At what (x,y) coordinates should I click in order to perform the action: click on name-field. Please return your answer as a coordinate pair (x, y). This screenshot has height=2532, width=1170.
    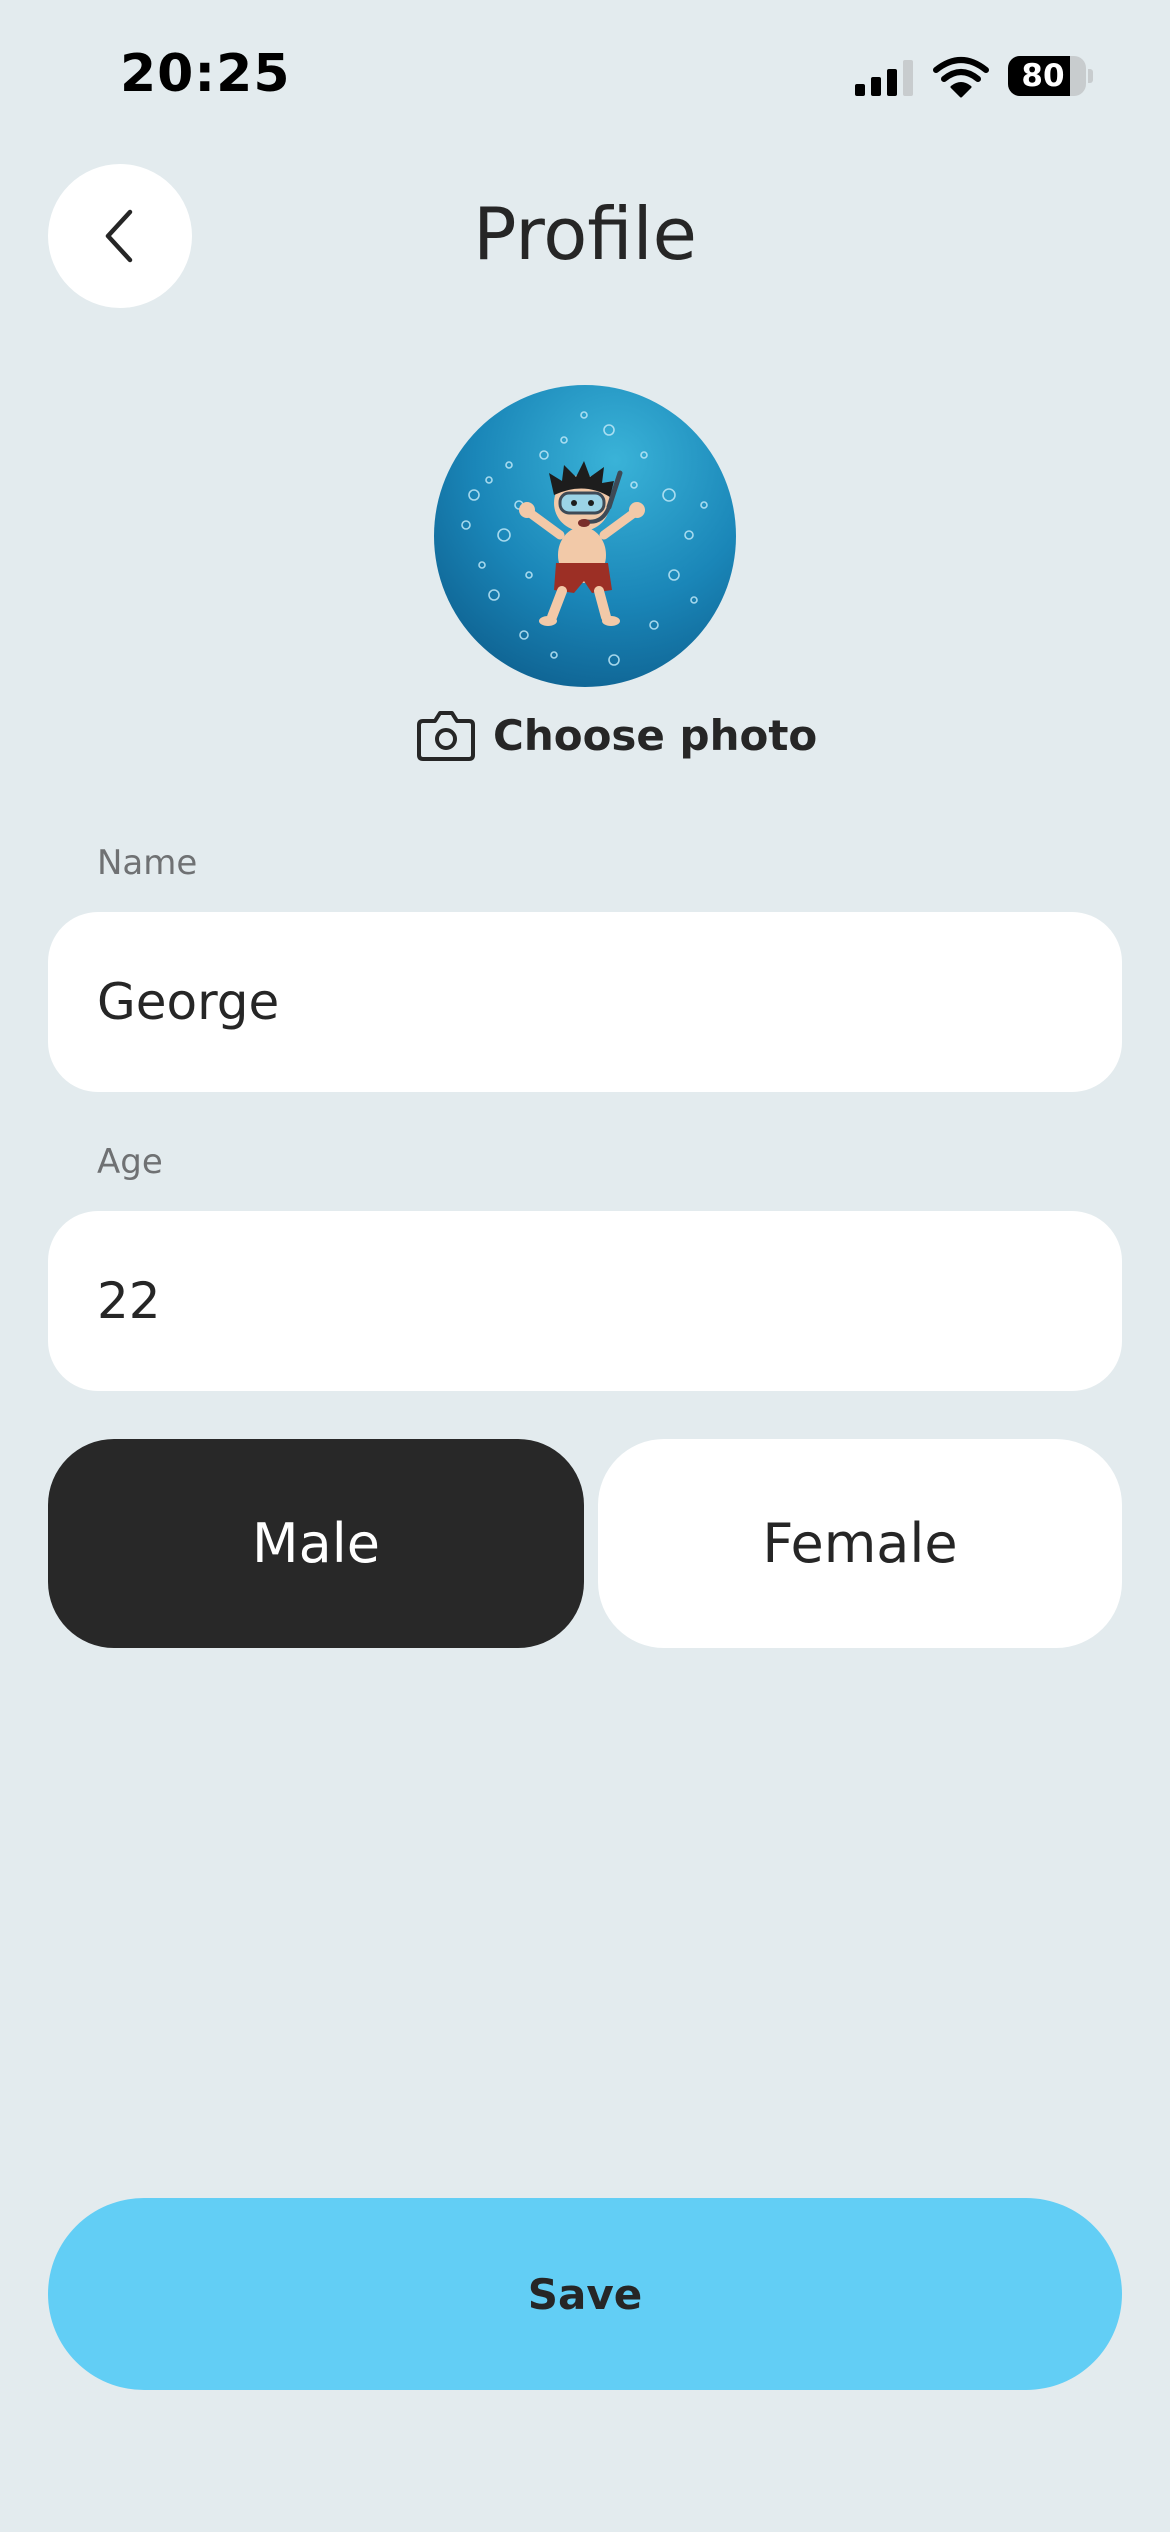
    Looking at the image, I should click on (585, 1002).